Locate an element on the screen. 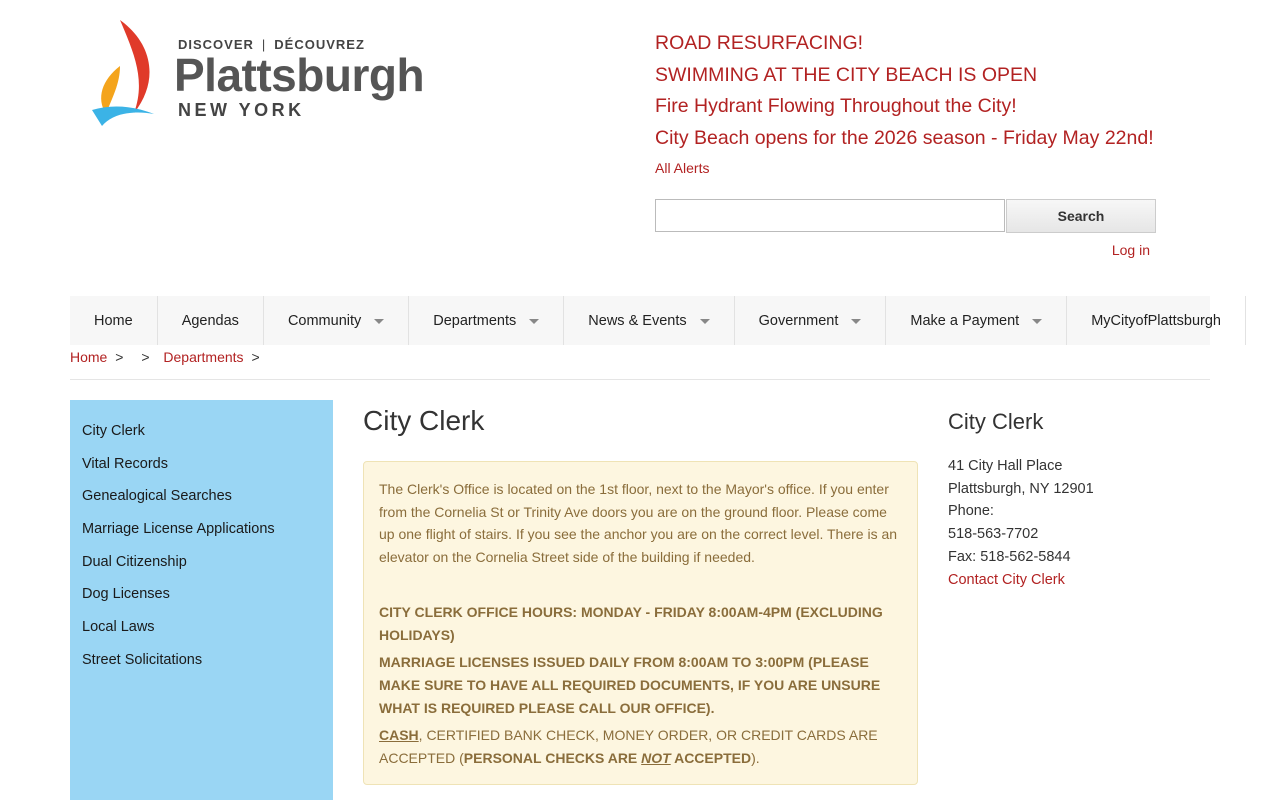 The height and width of the screenshot is (800, 1280). sidebar-item-street-solicitations: Street Solicitations is located at coordinates (201, 665).